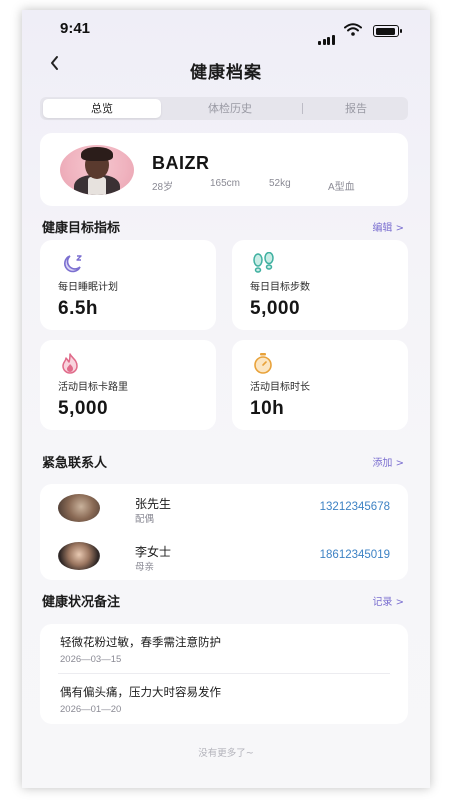 This screenshot has width=450, height=800. Describe the element at coordinates (224, 169) in the screenshot. I see `profile-card: BAIZR 28岁 165cm 52kg A型血` at that location.